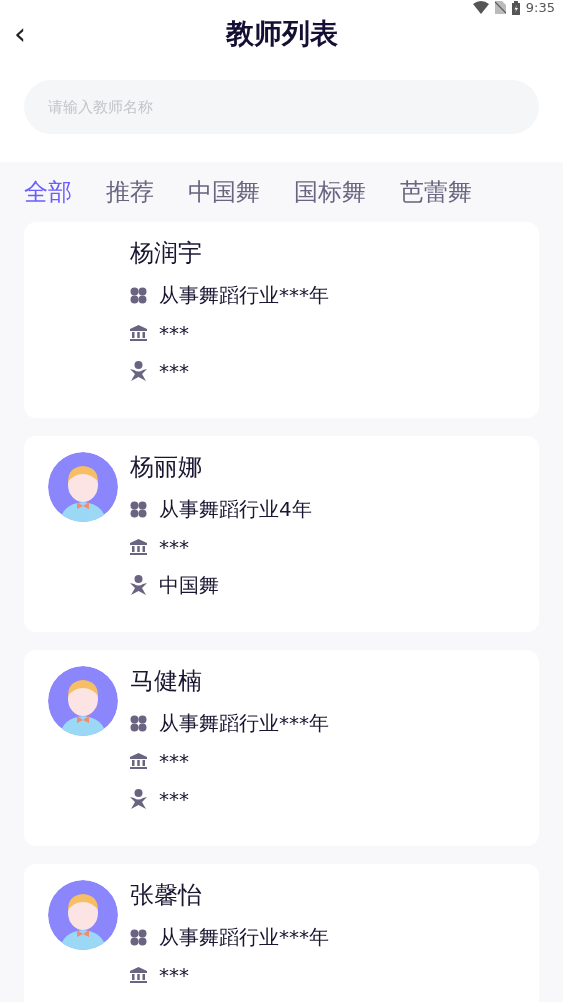  What do you see at coordinates (166, 895) in the screenshot?
I see `teacher-name: 张馨怡` at bounding box center [166, 895].